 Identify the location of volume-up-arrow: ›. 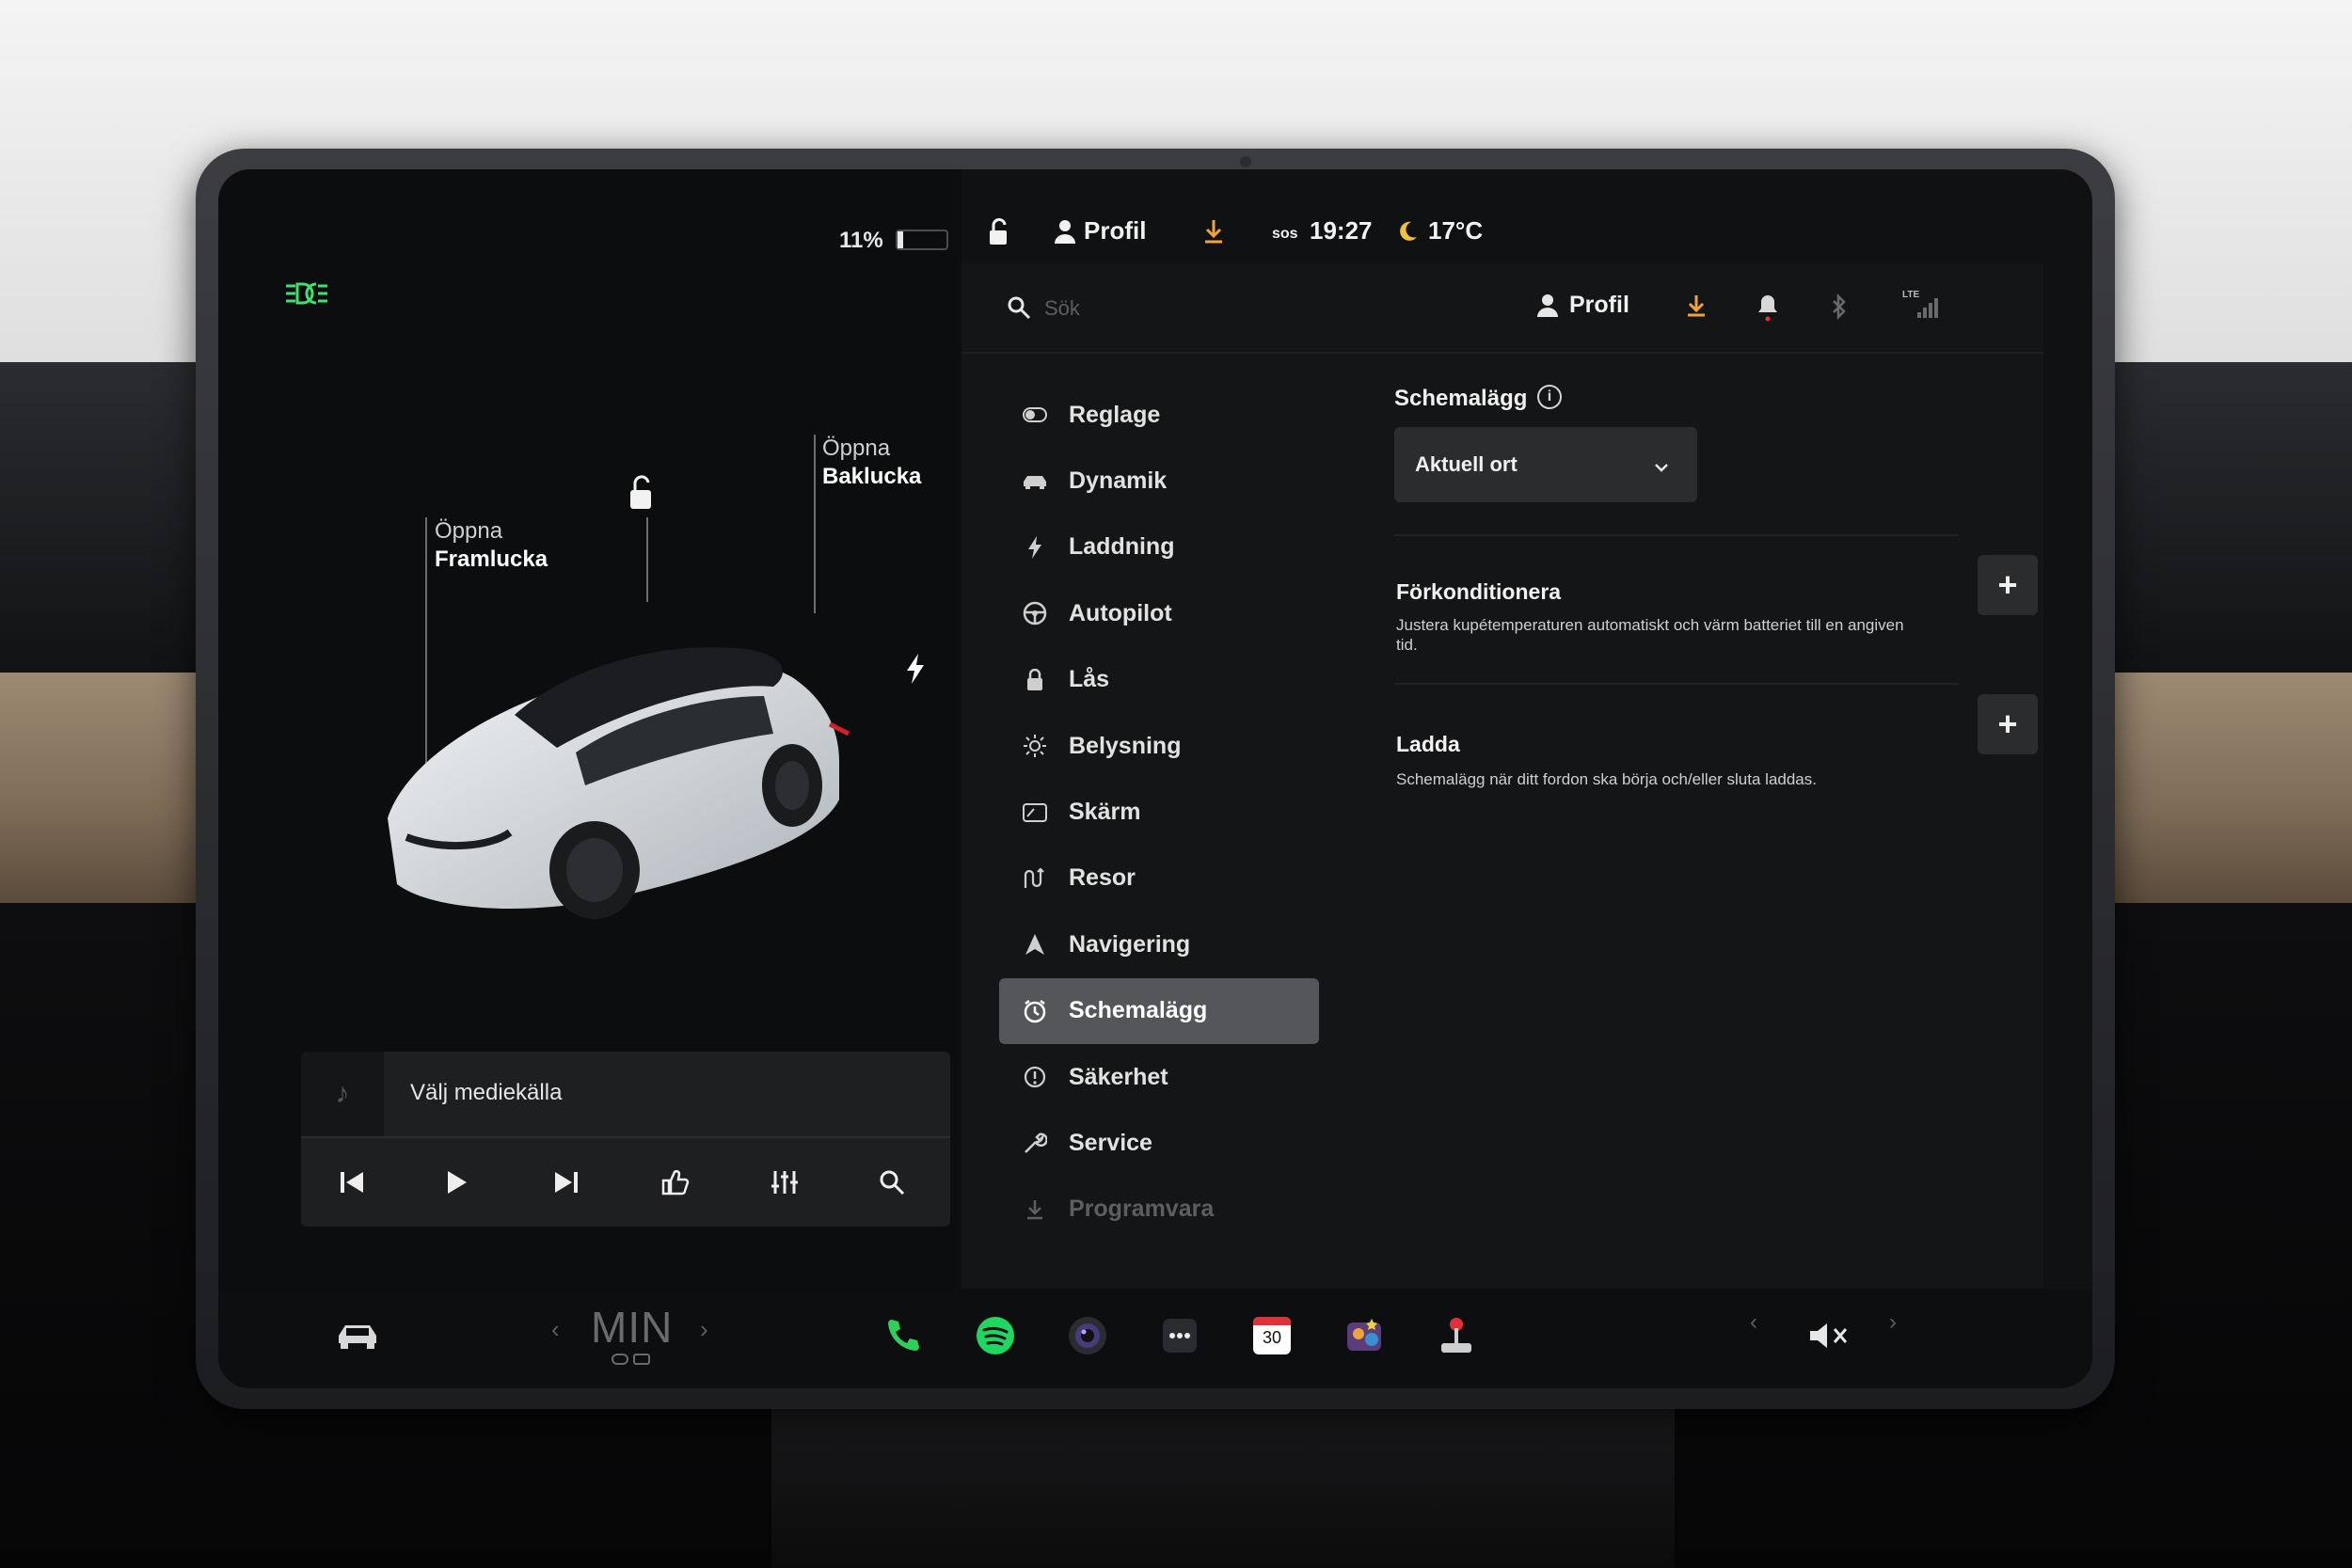
(1893, 1322).